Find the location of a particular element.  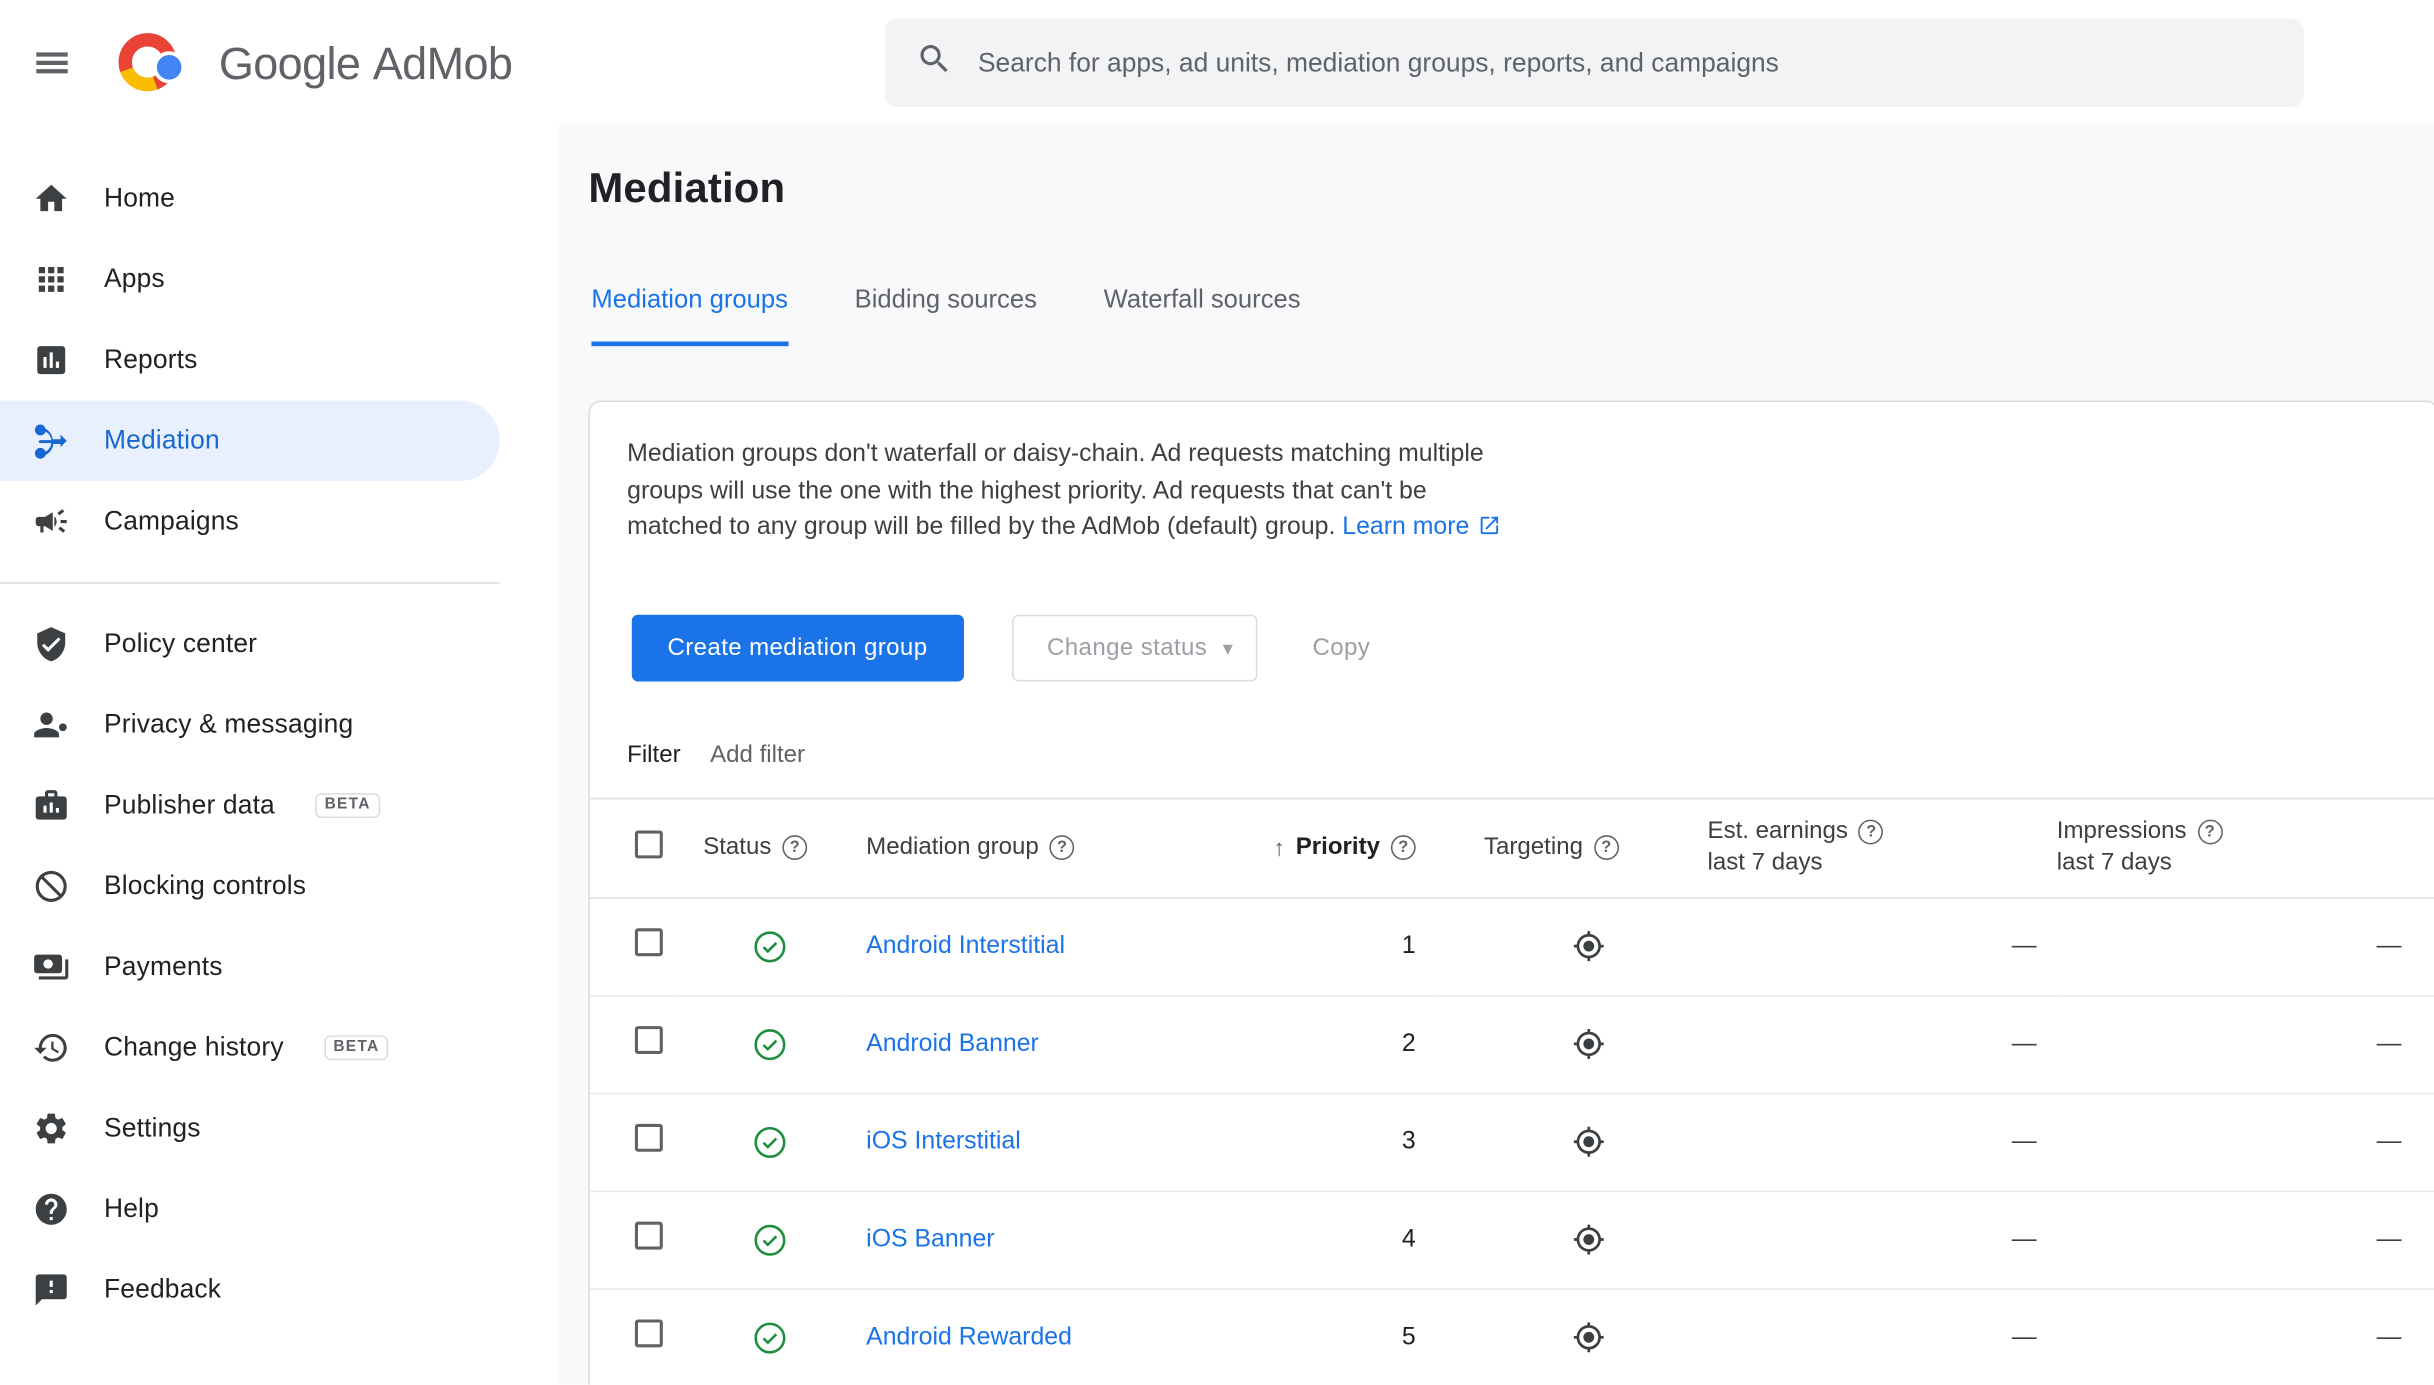

learn-more-link: Learn more is located at coordinates (1421, 527).